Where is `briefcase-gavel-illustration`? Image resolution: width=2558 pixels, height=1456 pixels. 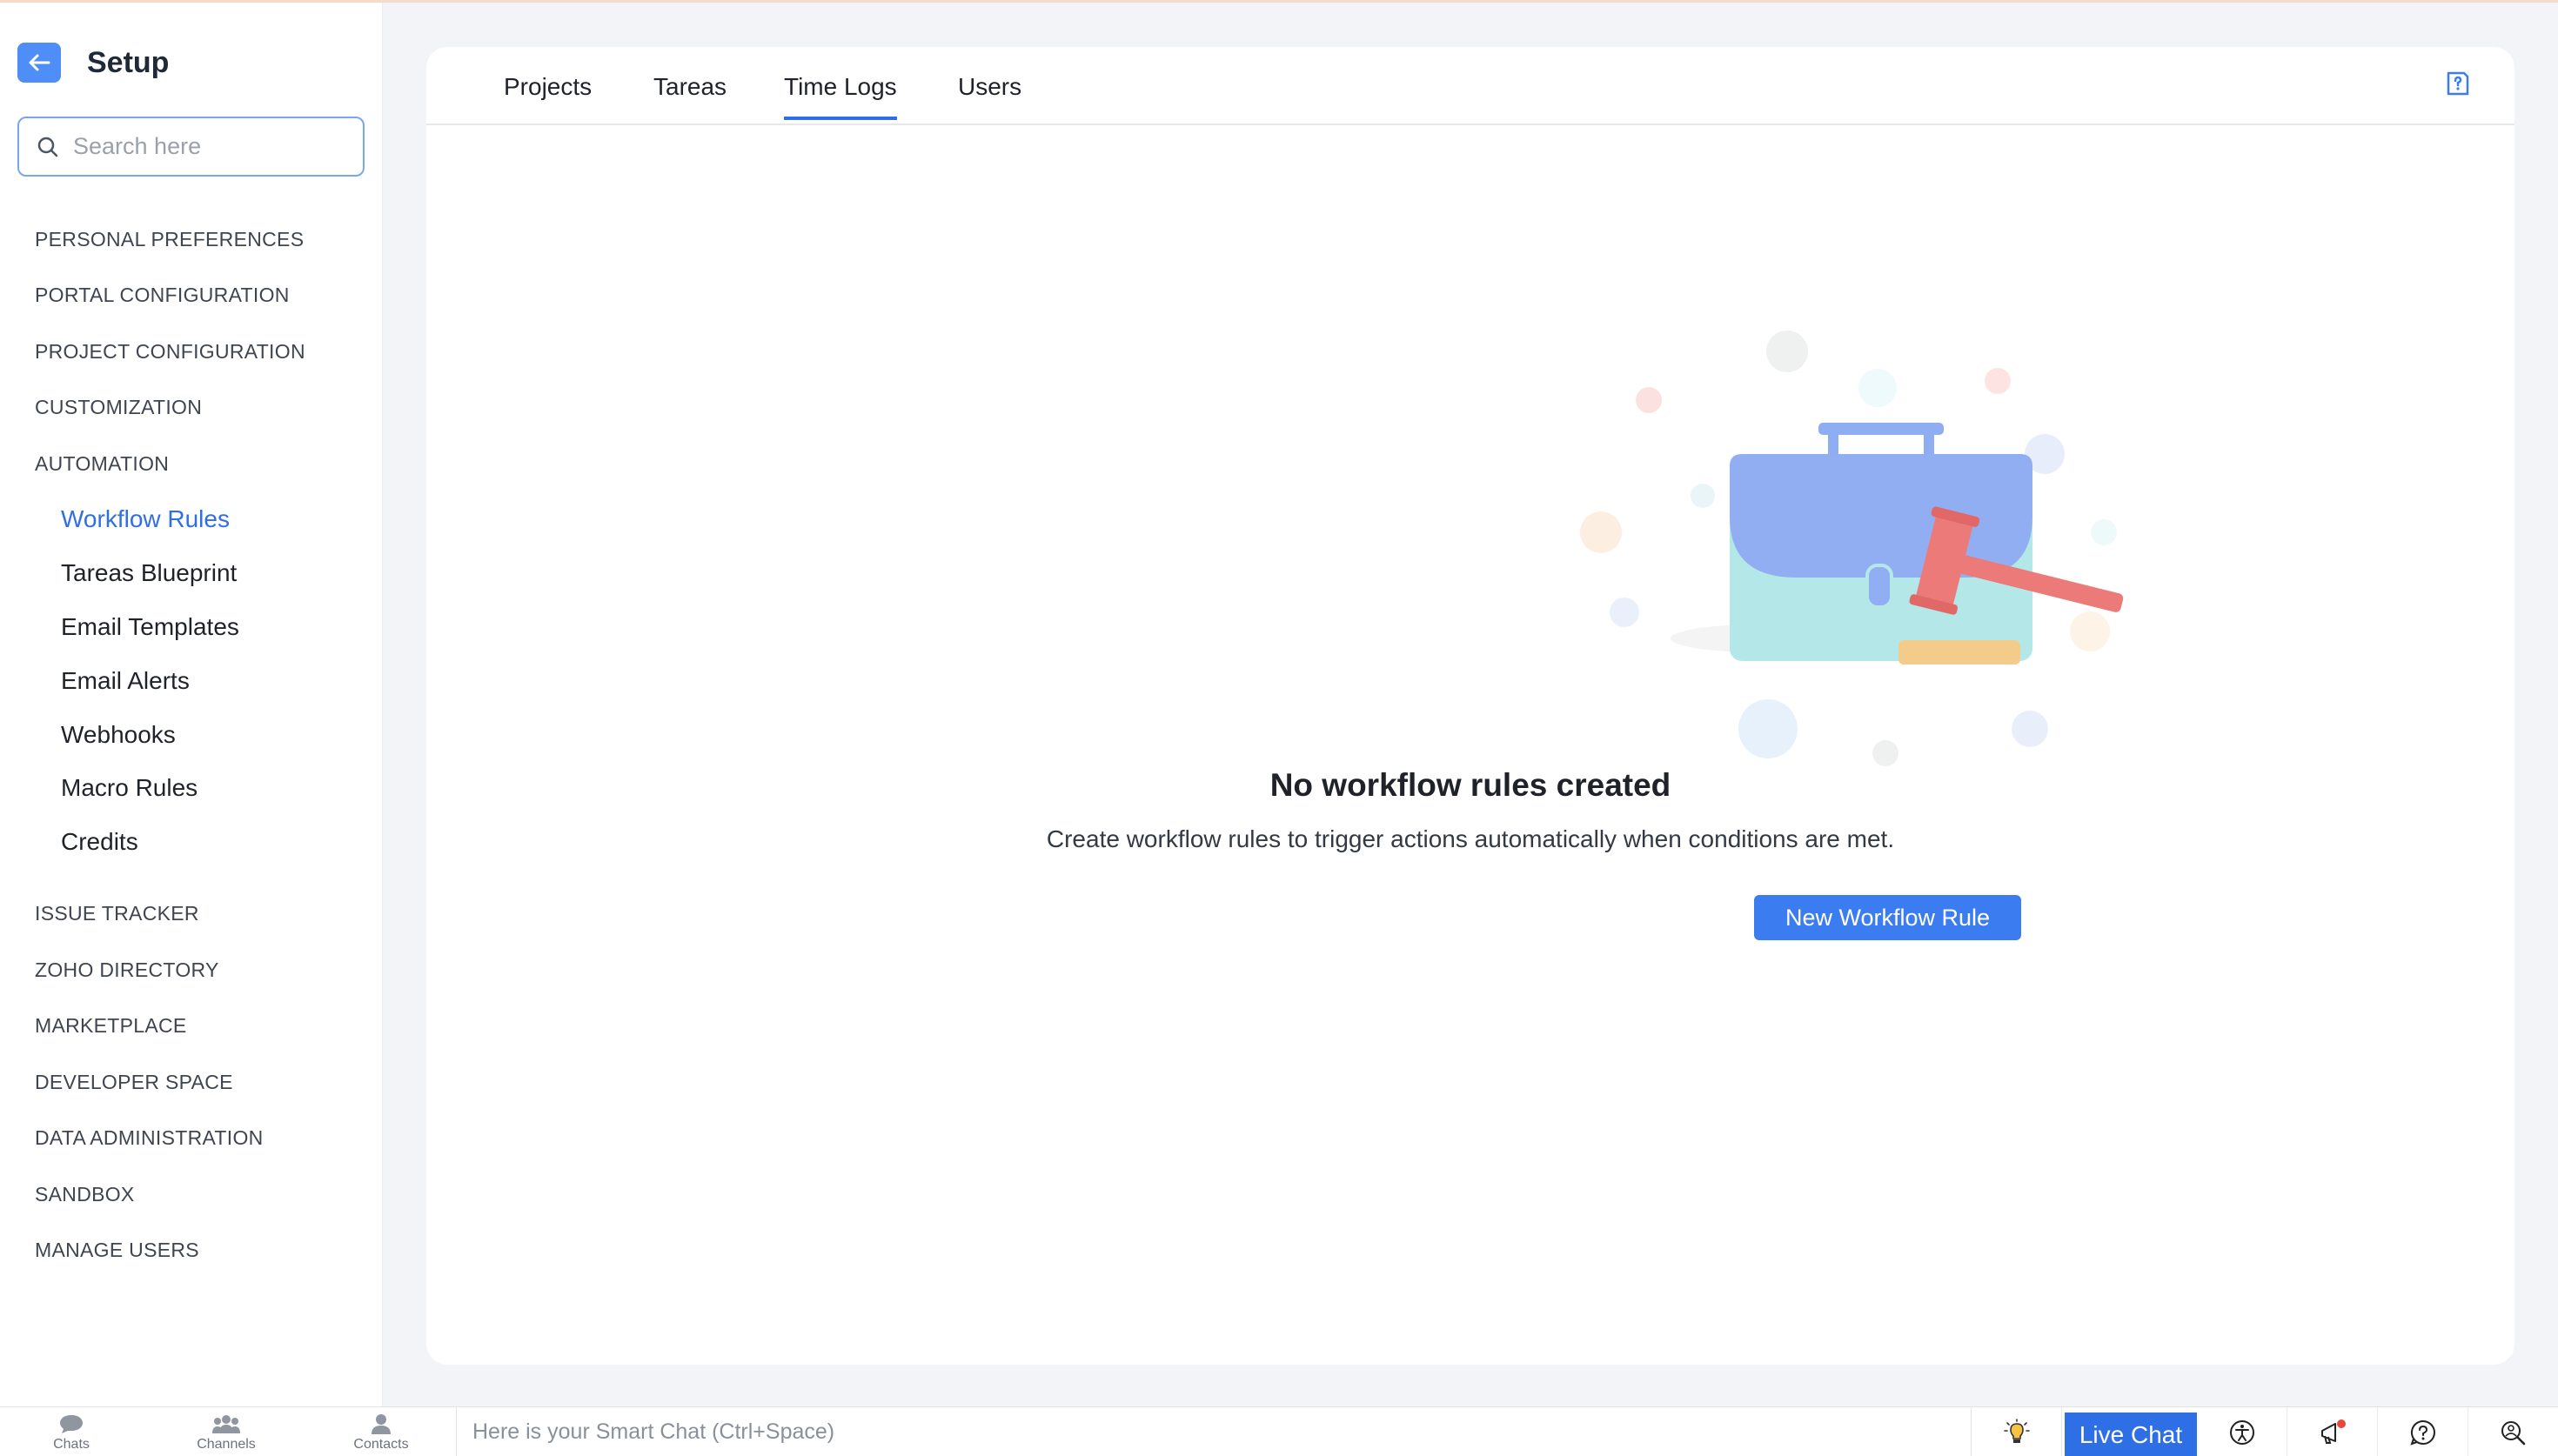
briefcase-gavel-illustration is located at coordinates (1852, 548).